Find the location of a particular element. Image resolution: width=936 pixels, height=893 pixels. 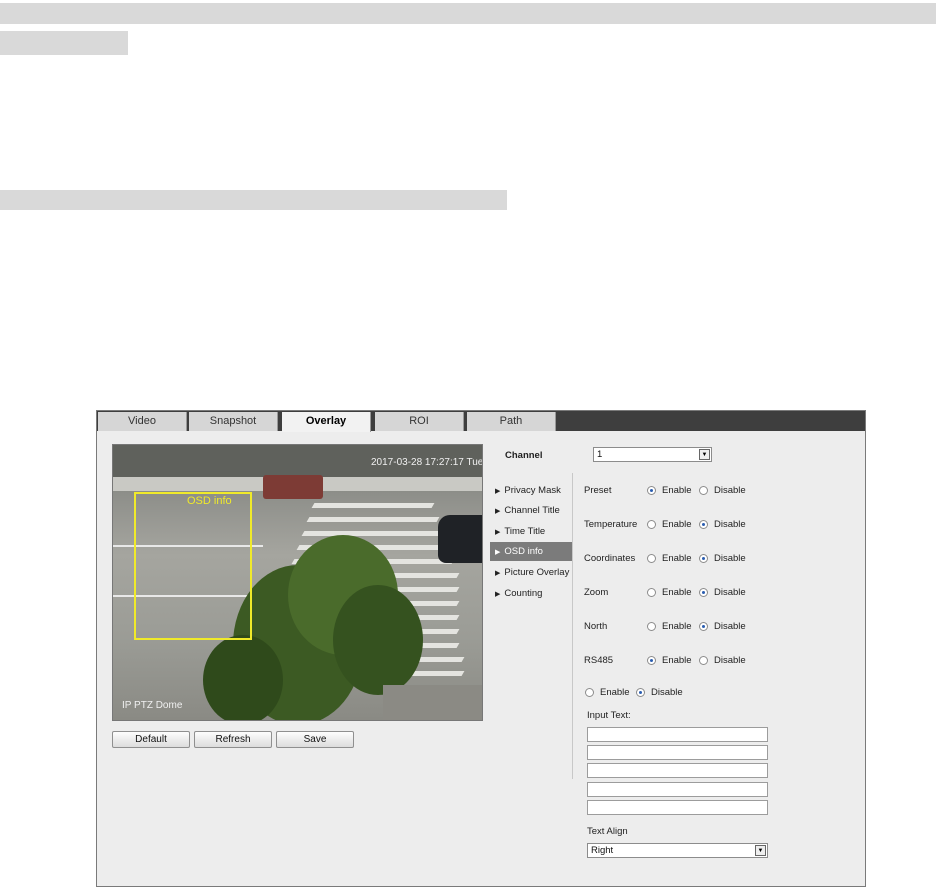

tab-bar: Video Snapshot Overlay ROI Path is located at coordinates (481, 421).